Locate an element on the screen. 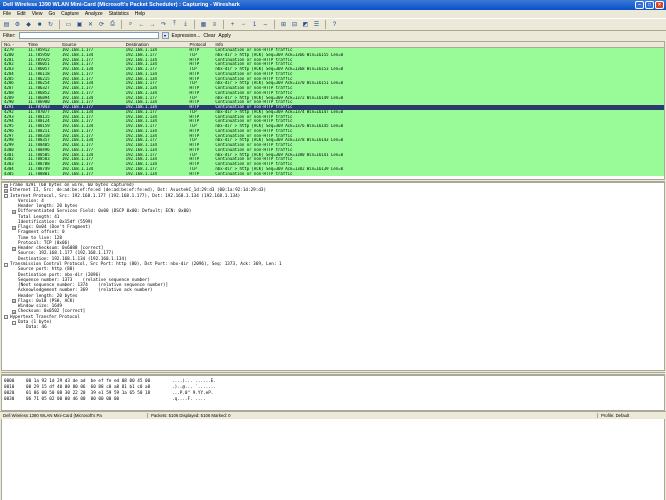  menu-analyze: Analyze is located at coordinates (94, 14).